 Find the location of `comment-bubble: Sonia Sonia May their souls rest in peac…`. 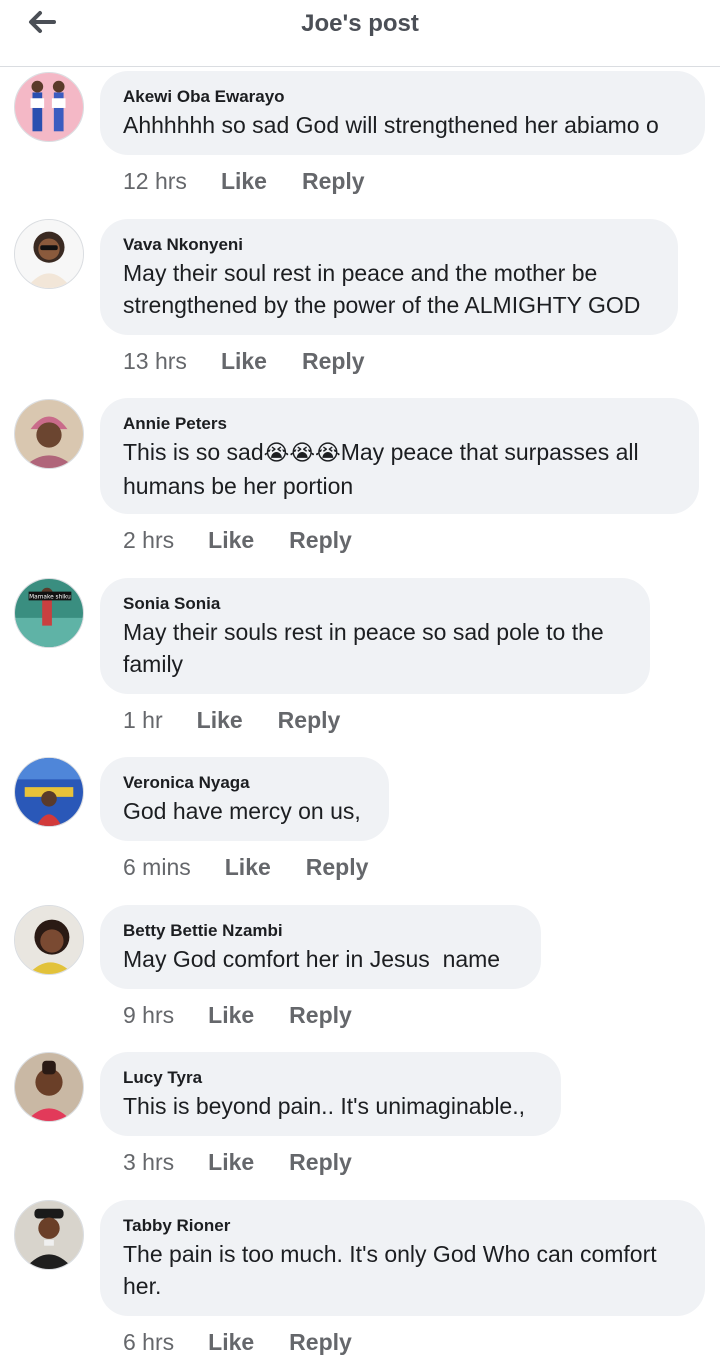

comment-bubble: Sonia Sonia May their souls rest in peac… is located at coordinates (375, 636).